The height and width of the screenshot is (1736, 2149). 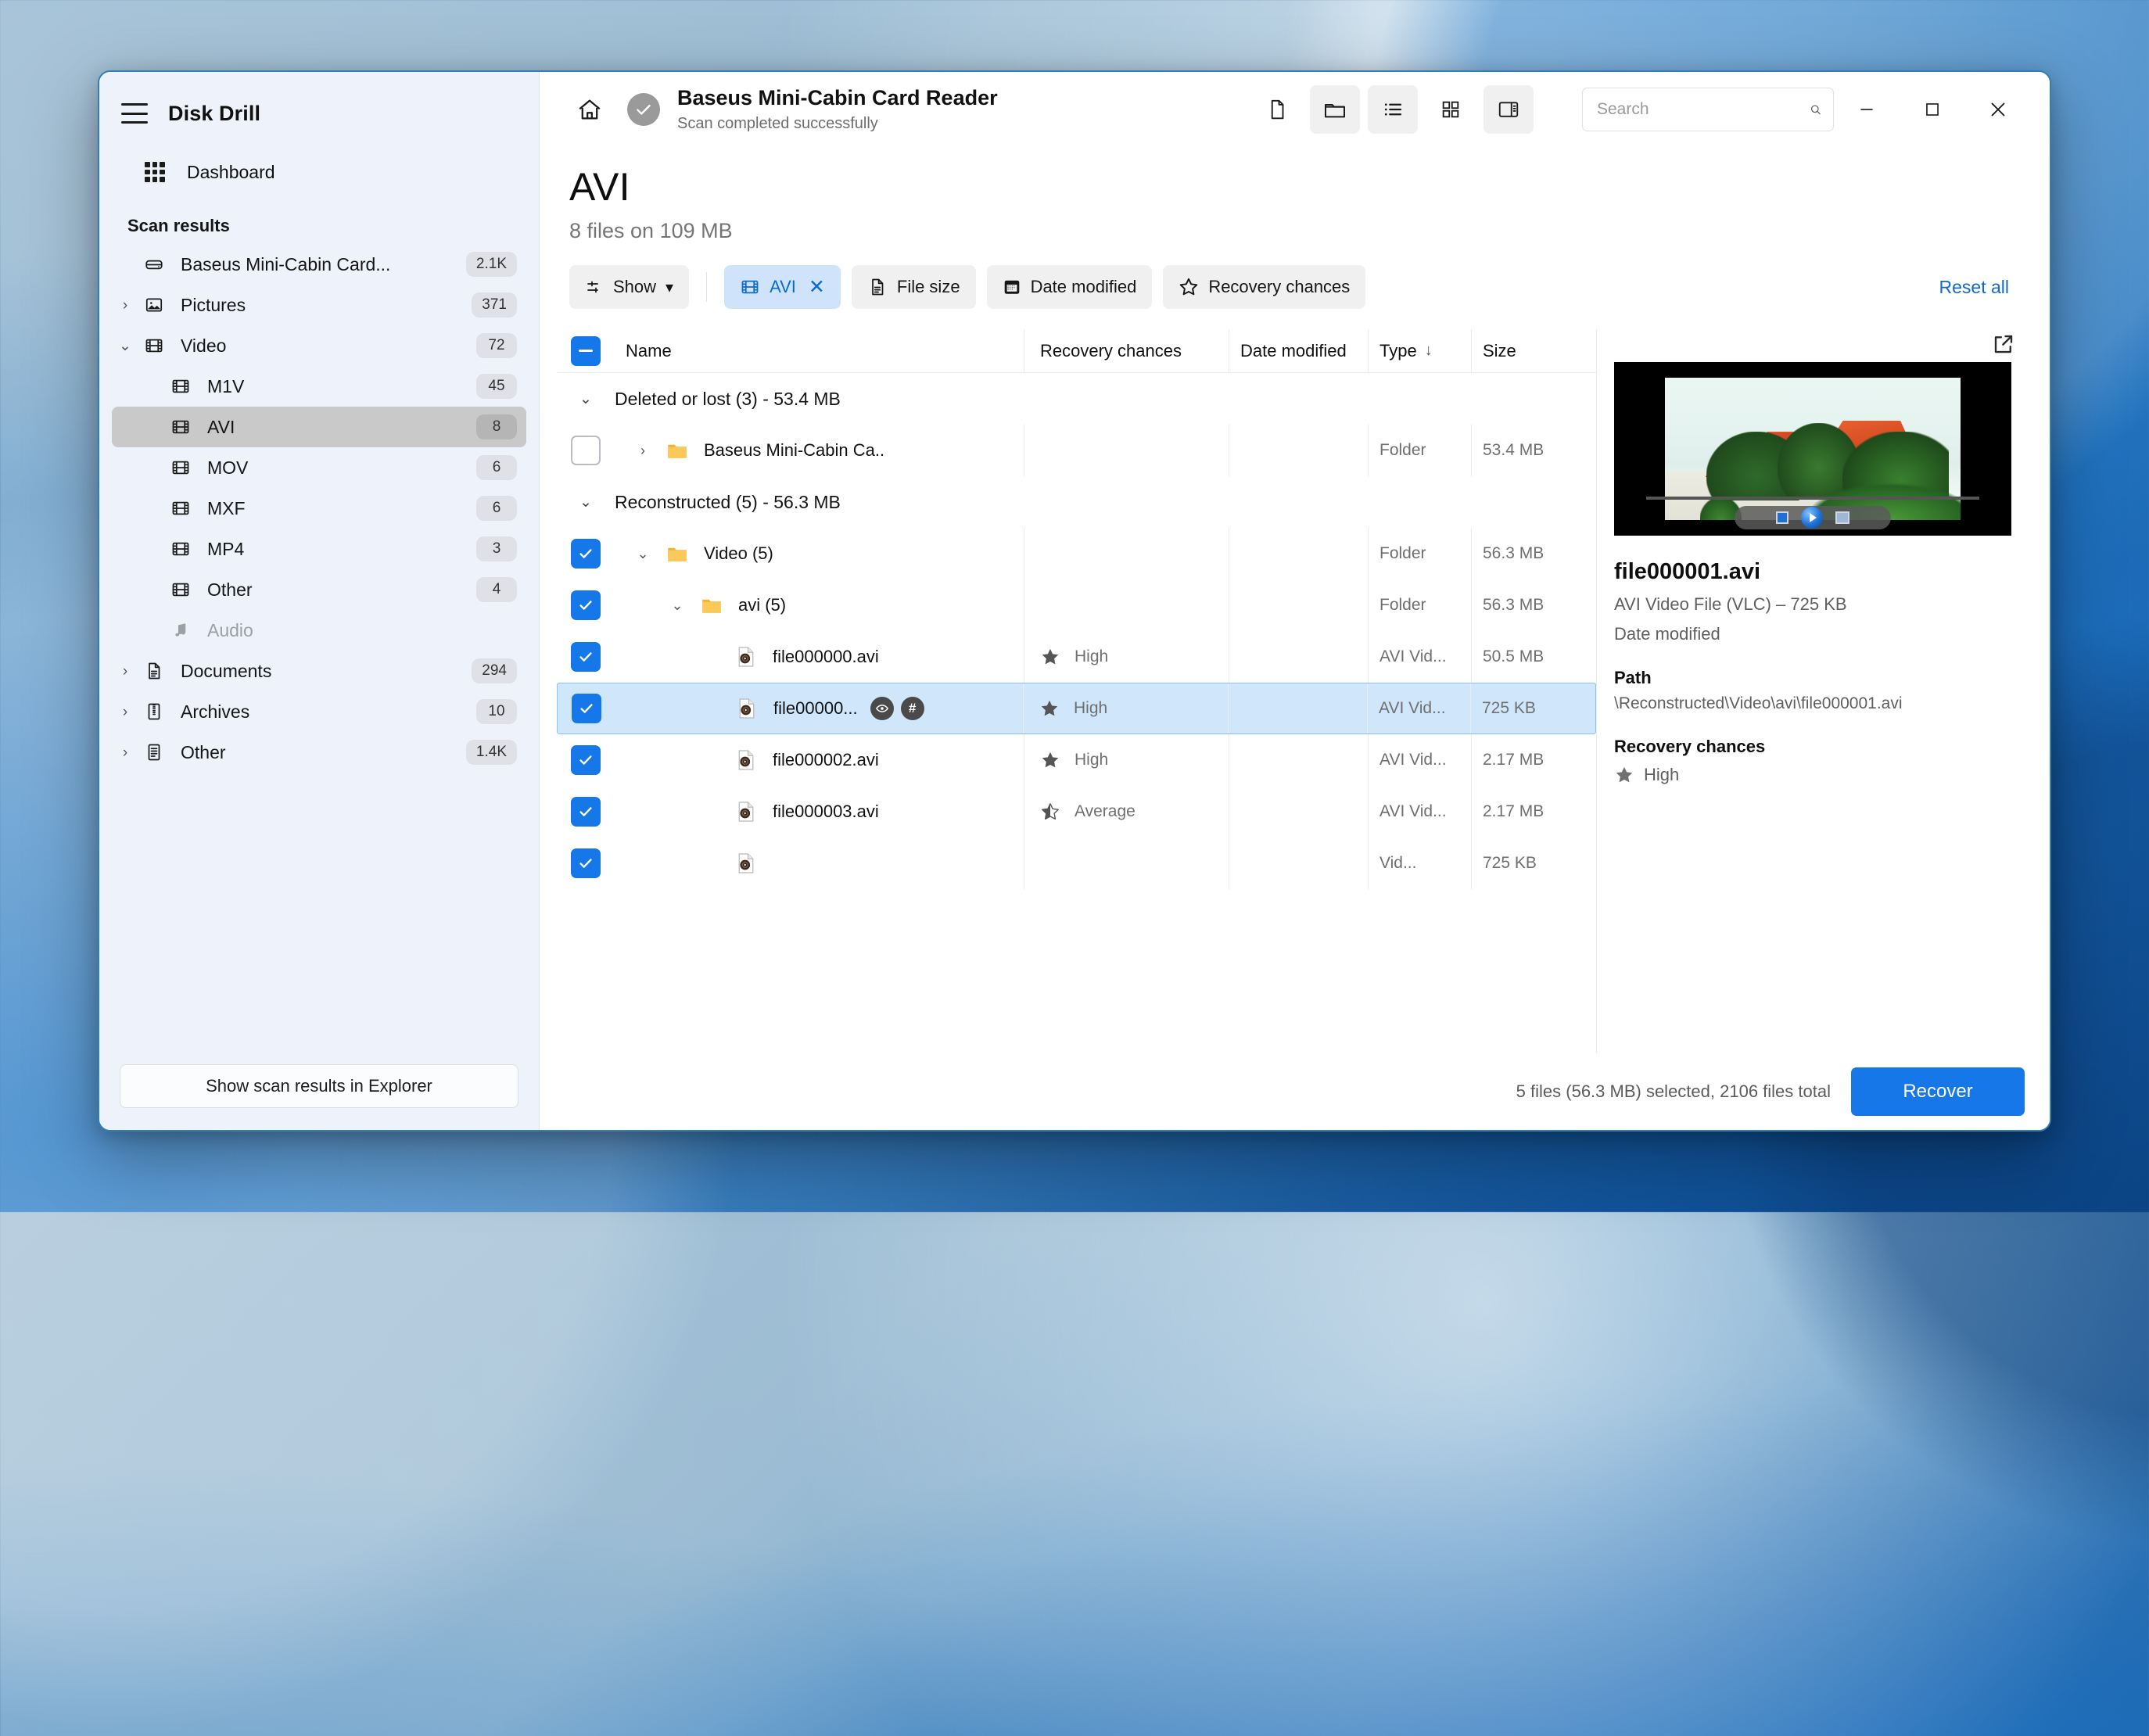 I want to click on search-box, so click(x=1708, y=109).